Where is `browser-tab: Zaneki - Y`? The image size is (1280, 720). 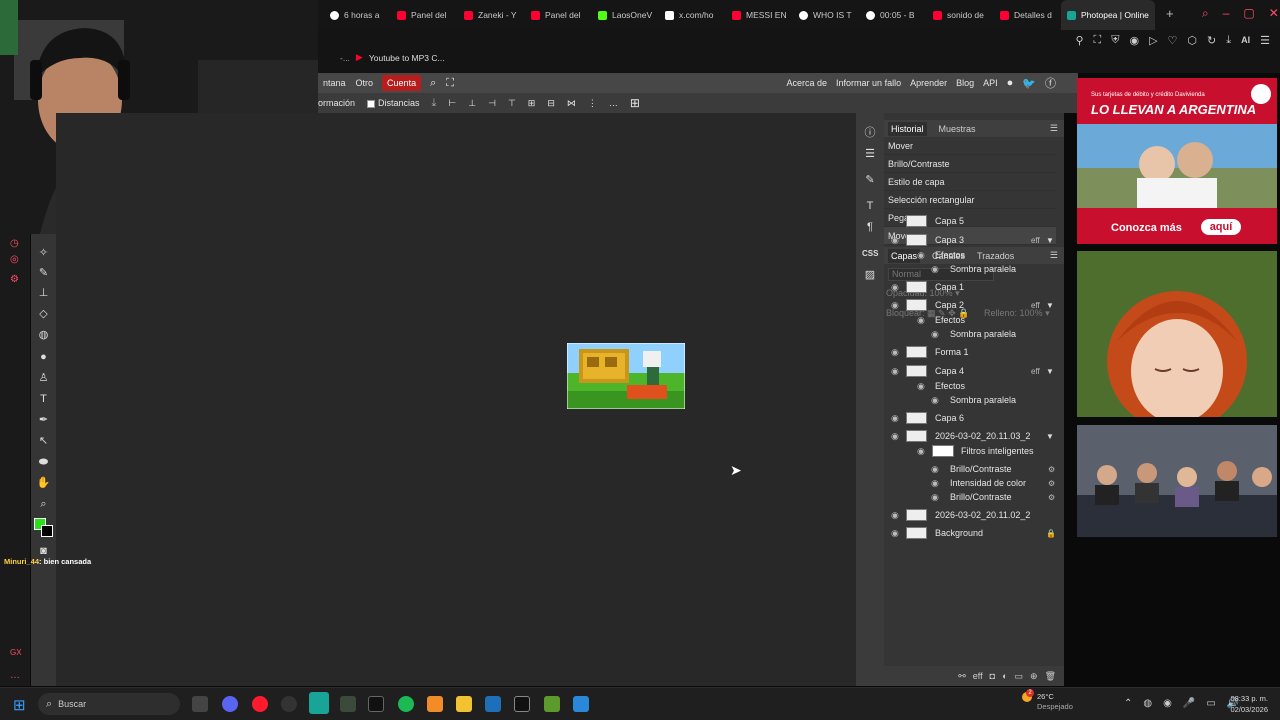
browser-tab: Zaneki - Y is located at coordinates (491, 15).